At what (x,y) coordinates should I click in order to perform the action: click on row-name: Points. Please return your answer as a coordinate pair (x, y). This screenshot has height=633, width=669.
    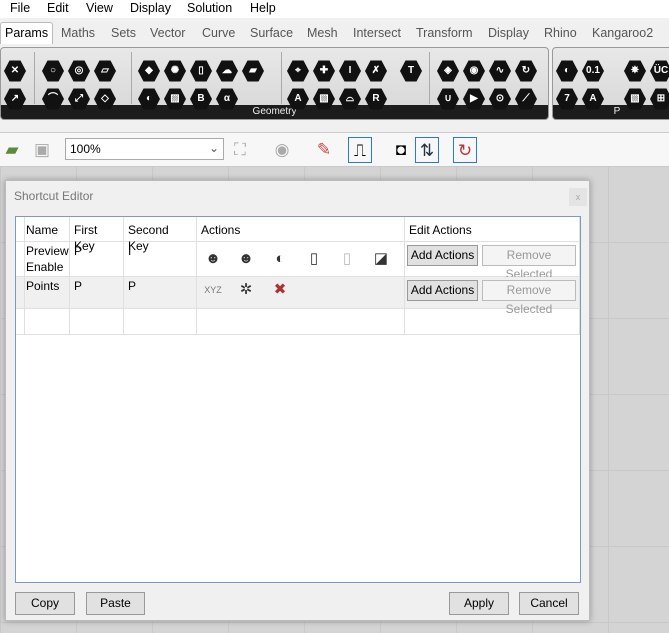
    Looking at the image, I should click on (46, 292).